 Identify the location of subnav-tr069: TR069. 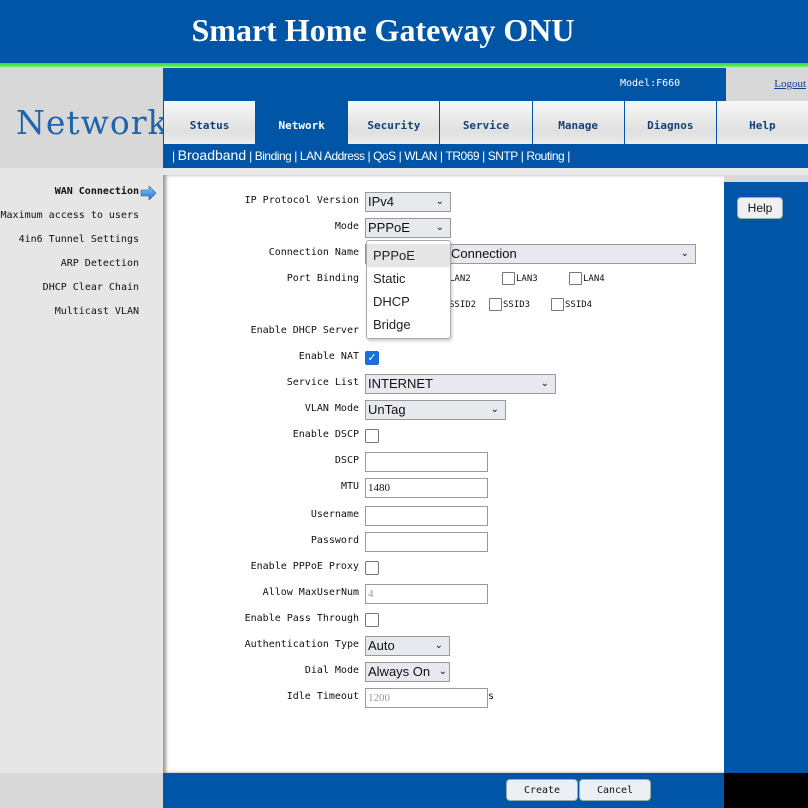
(463, 156).